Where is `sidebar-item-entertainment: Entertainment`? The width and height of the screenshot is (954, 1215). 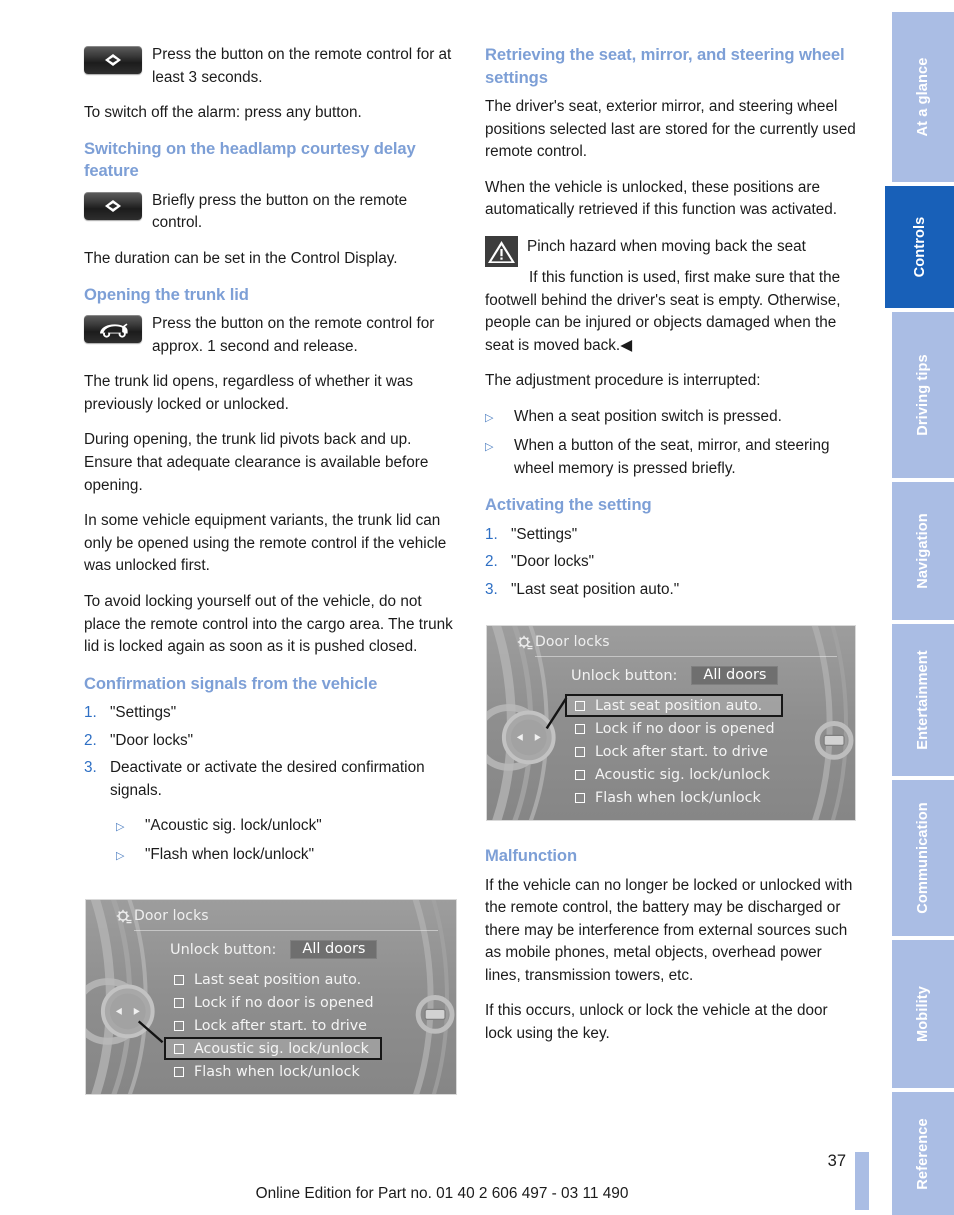 sidebar-item-entertainment: Entertainment is located at coordinates (923, 700).